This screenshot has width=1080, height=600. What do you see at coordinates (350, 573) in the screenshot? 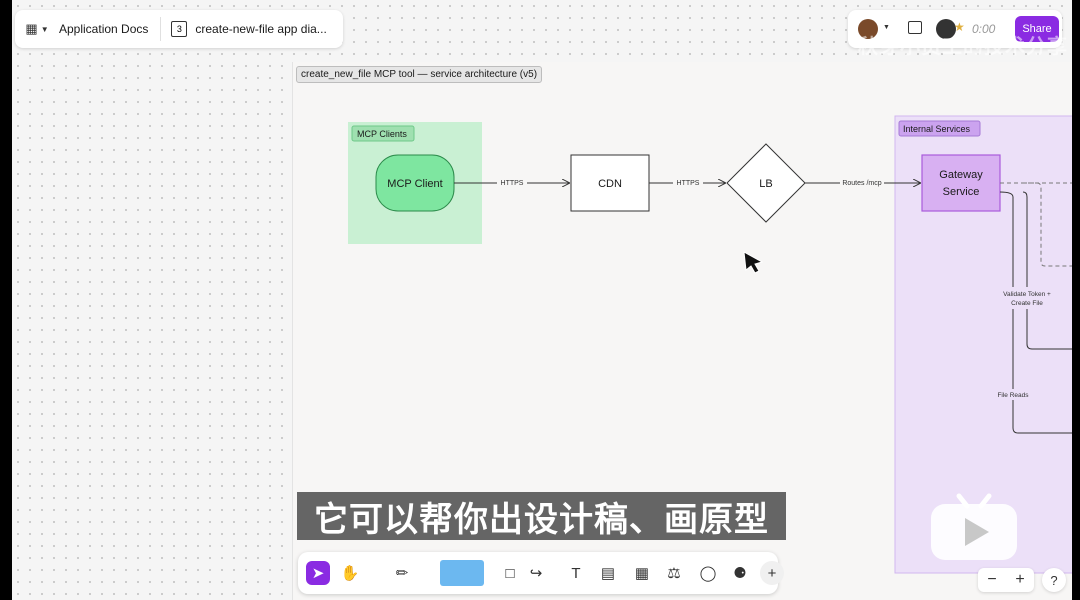
I see `hand-tool: ✋` at bounding box center [350, 573].